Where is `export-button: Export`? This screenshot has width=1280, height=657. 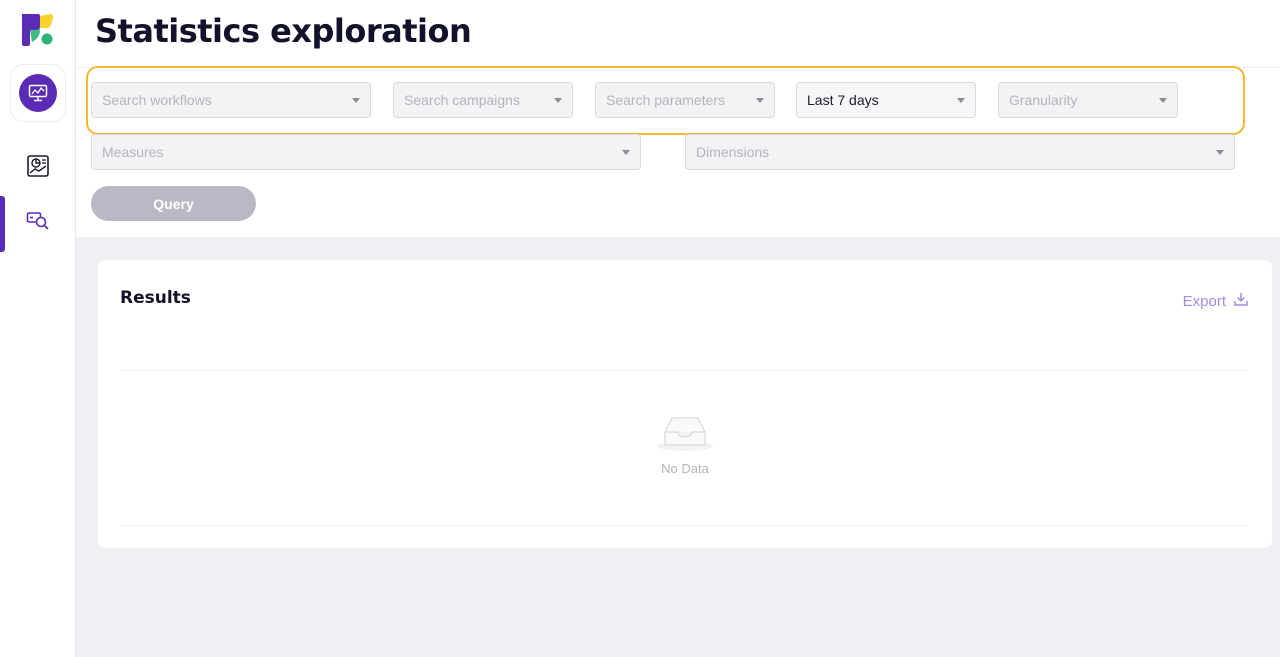
export-button: Export is located at coordinates (1215, 301).